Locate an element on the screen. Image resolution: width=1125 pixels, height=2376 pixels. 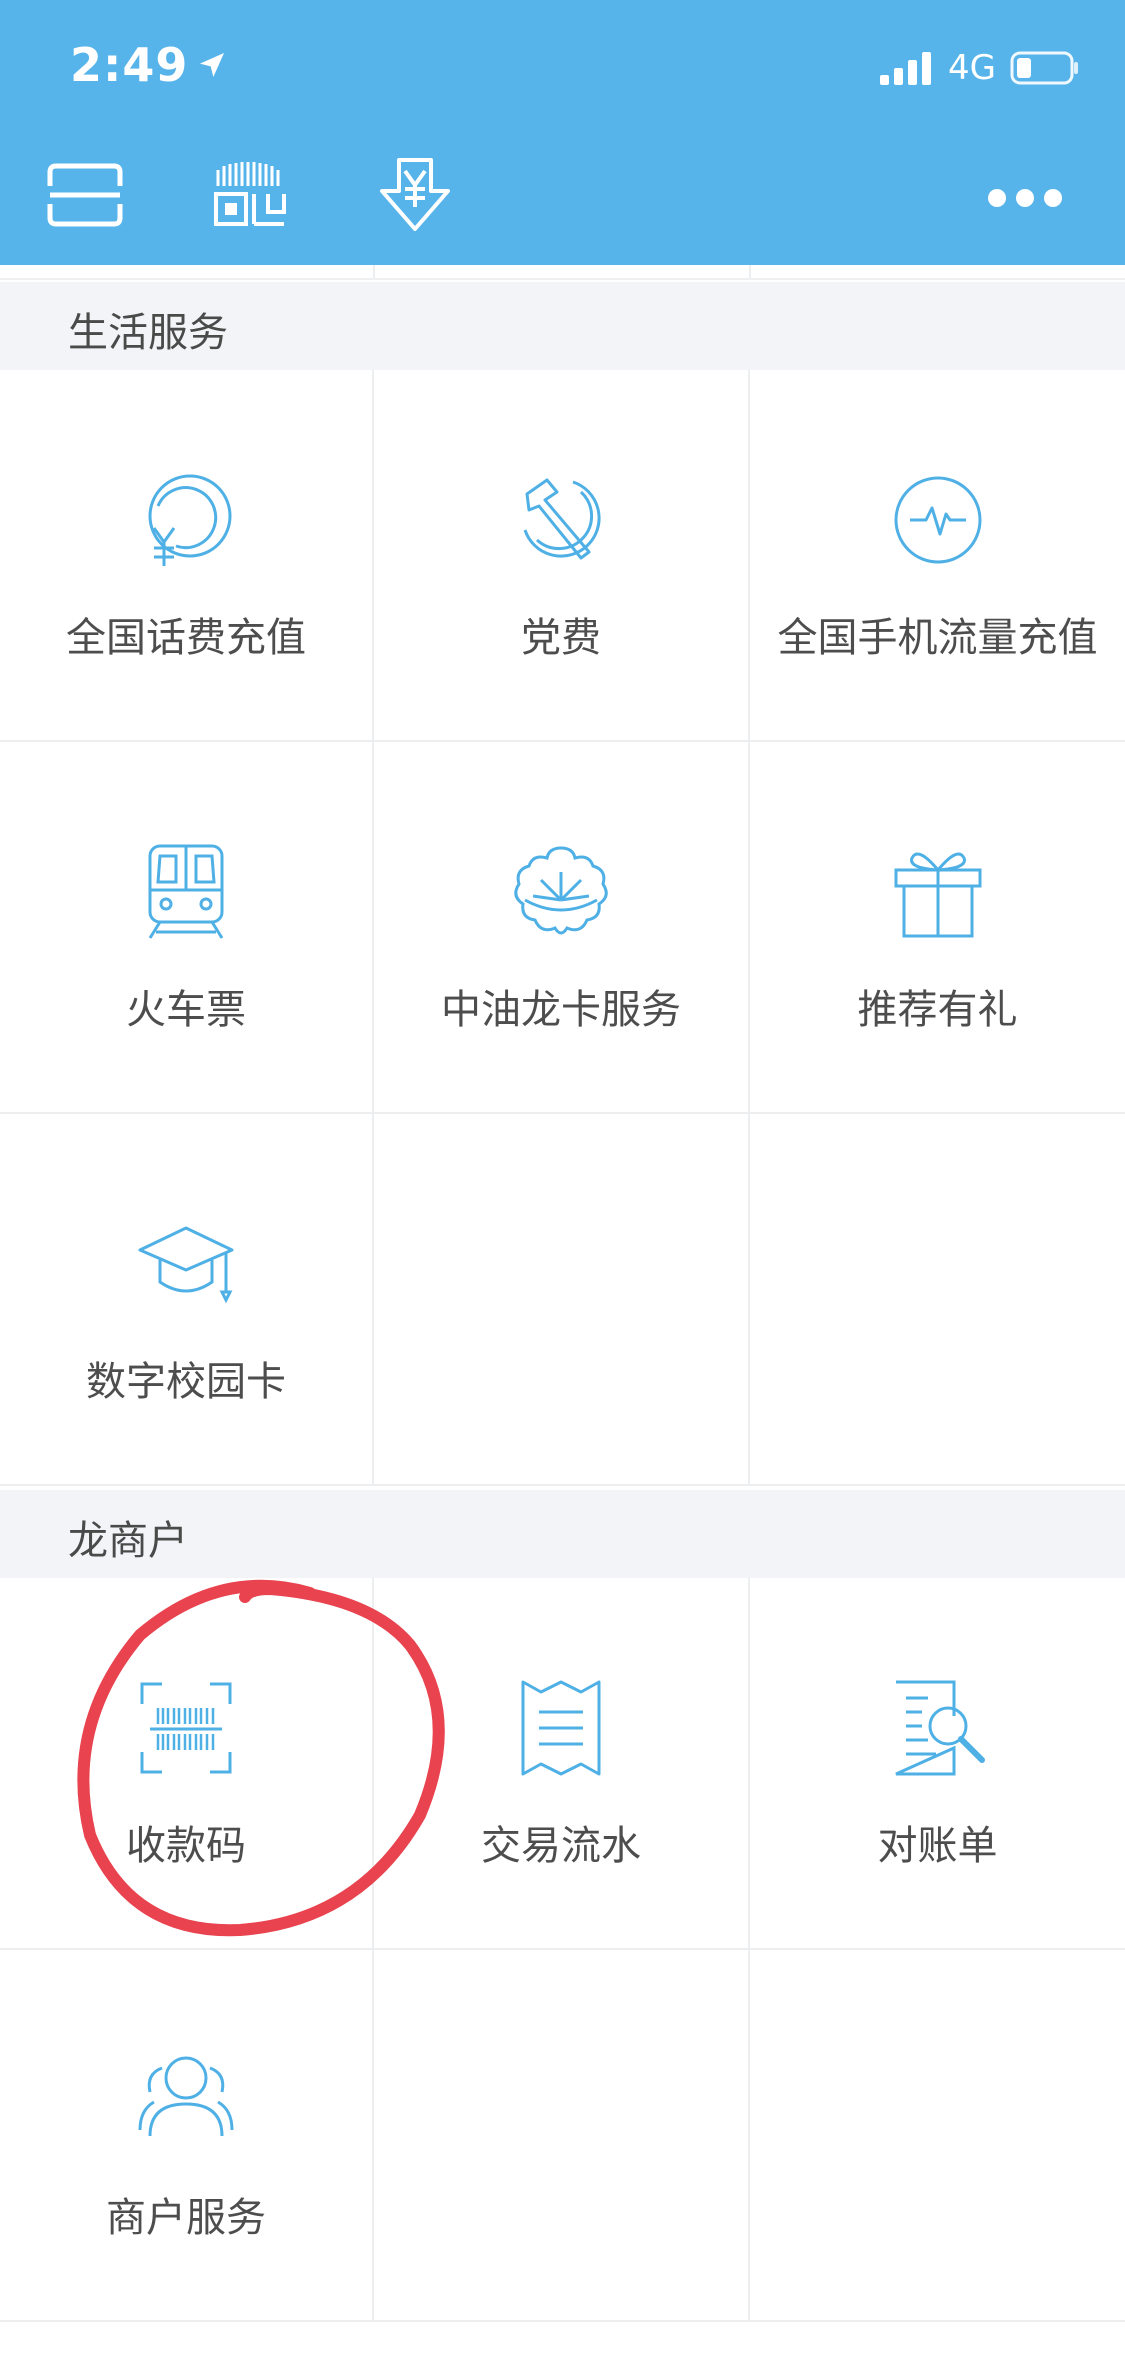
service-label: 党费 is located at coordinates (561, 638).